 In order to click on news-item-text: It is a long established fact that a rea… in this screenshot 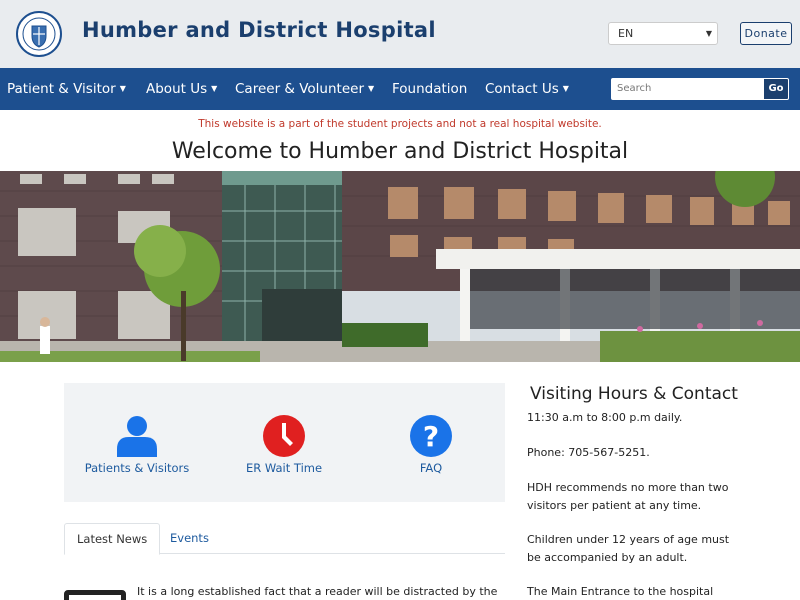, I will do `click(317, 591)`.